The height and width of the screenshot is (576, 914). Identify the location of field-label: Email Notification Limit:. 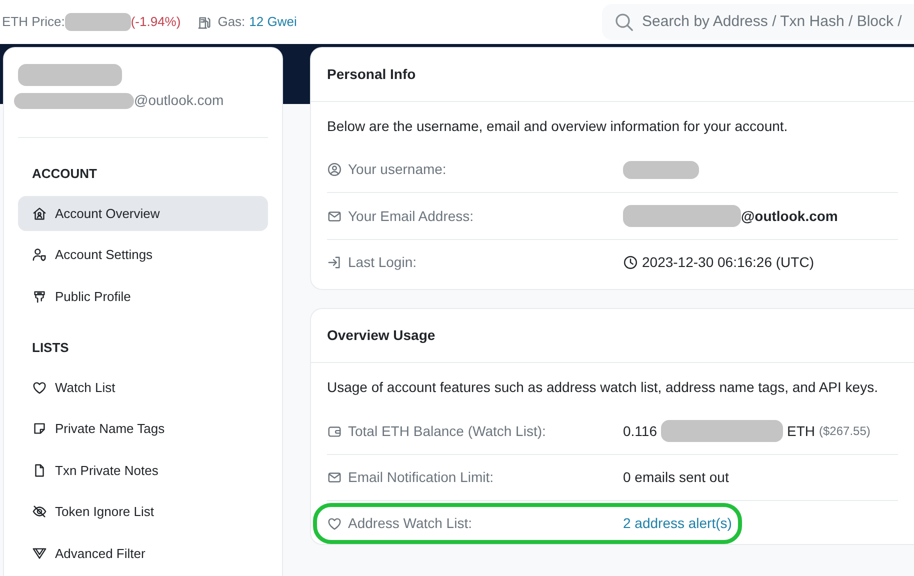
(421, 477).